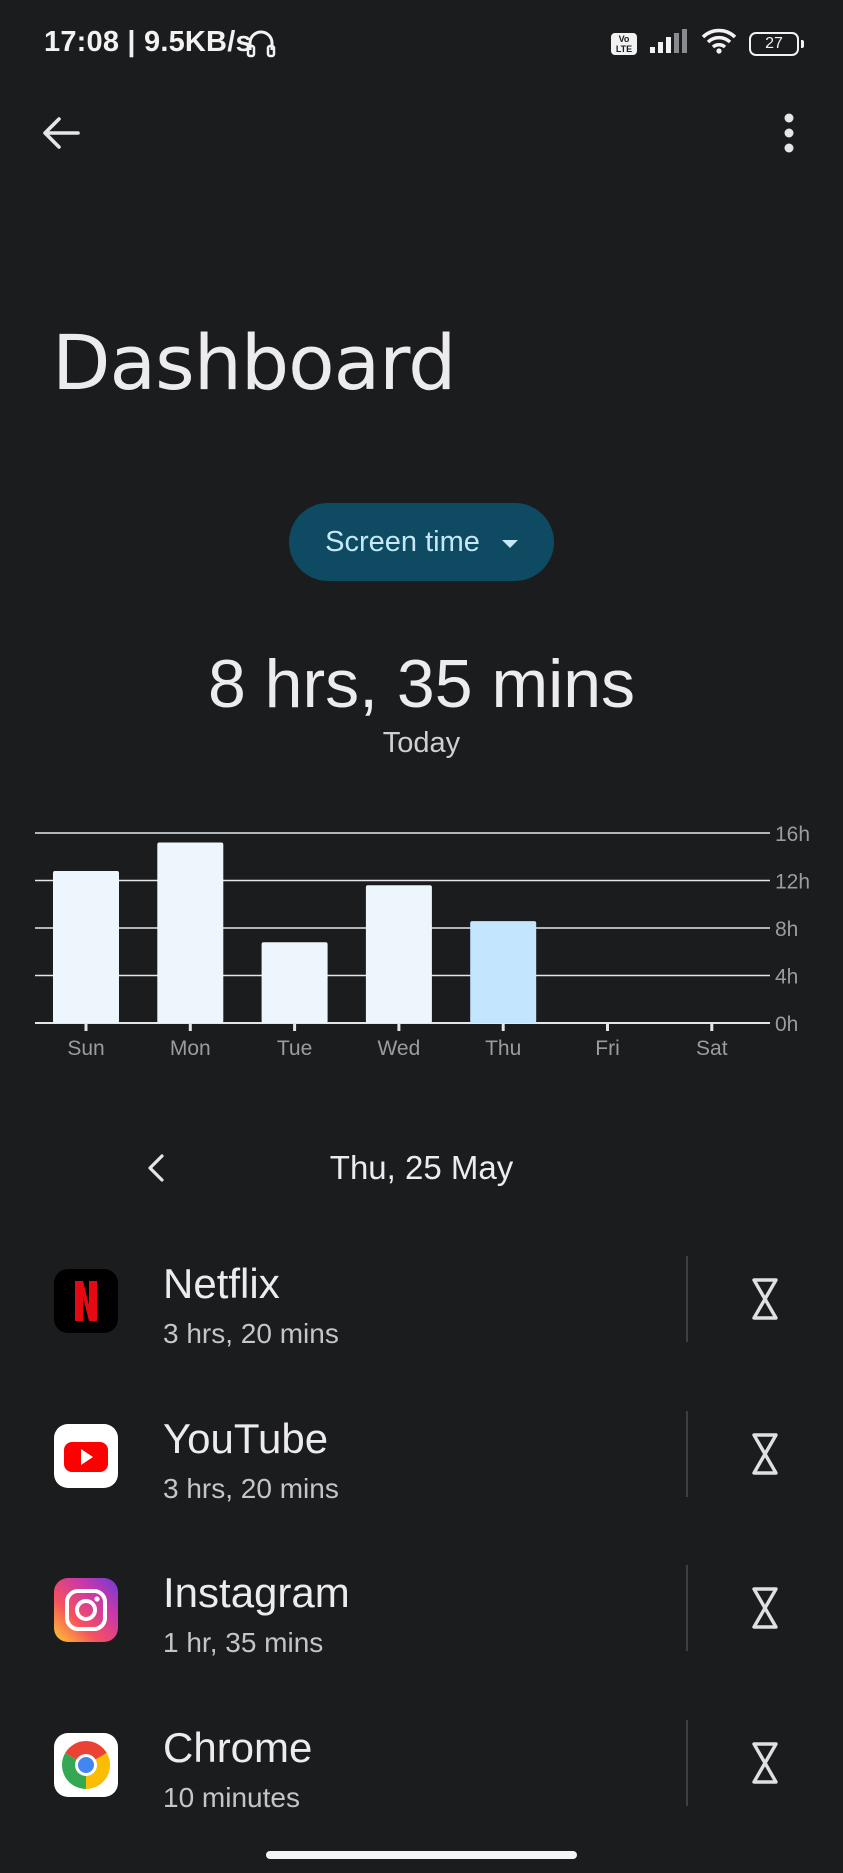  I want to click on y-tick-label: 4h, so click(786, 977).